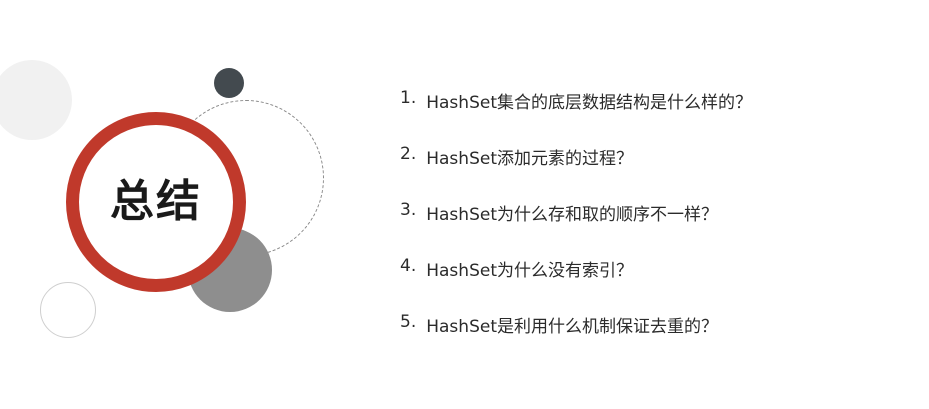 The width and height of the screenshot is (929, 409). I want to click on list-item-text: HashSet添加元素的过程？, so click(529, 159).